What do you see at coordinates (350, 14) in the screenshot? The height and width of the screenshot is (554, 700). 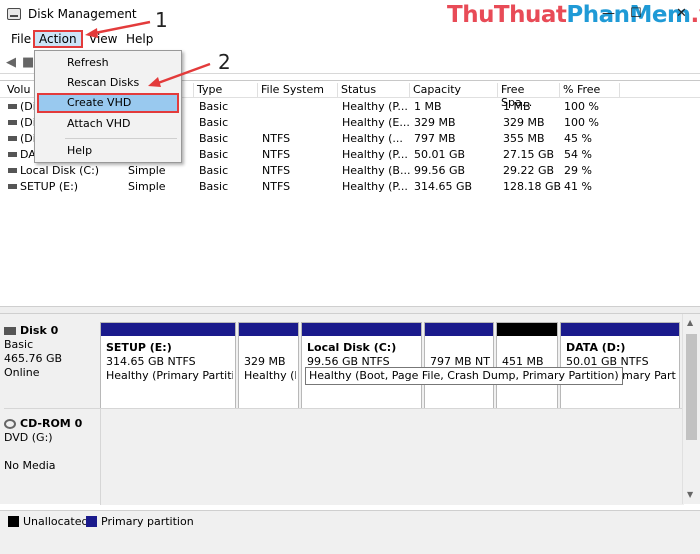 I see `title-bar: Disk Management ThuThuatPhanMem.vn — ☐ ✕` at bounding box center [350, 14].